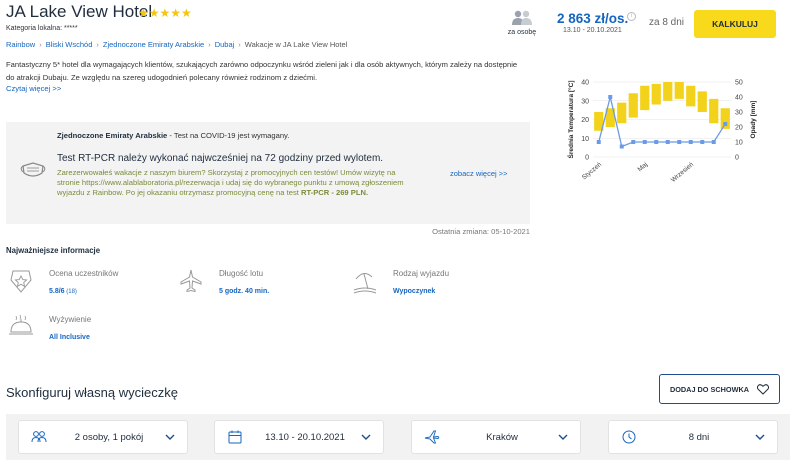  What do you see at coordinates (165, 13) in the screenshot?
I see `star-rating: ★★★★★` at bounding box center [165, 13].